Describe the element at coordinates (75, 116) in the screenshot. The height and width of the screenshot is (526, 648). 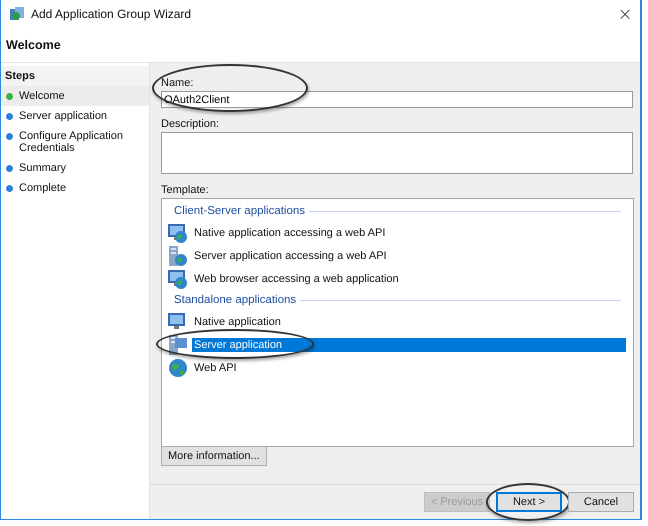
I see `step-item: Server application` at that location.